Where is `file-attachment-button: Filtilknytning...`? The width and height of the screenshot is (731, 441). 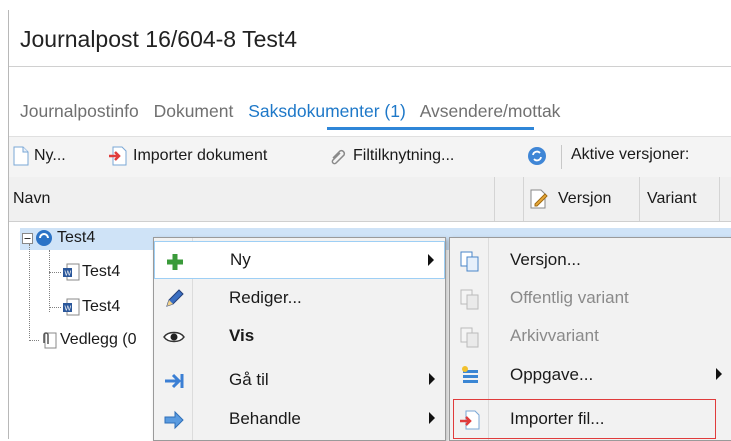
file-attachment-button: Filtilknytning... is located at coordinates (391, 156).